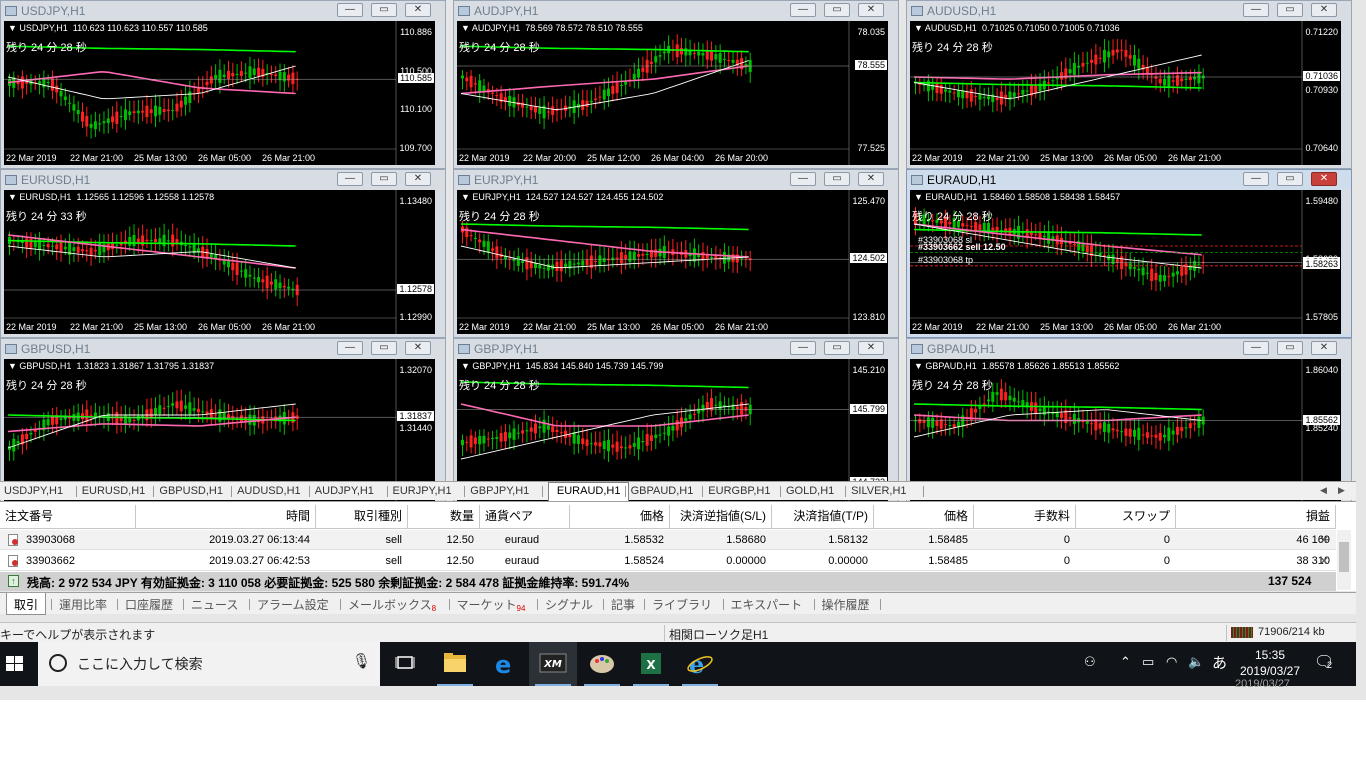  I want to click on column-header: 時間, so click(226, 517).